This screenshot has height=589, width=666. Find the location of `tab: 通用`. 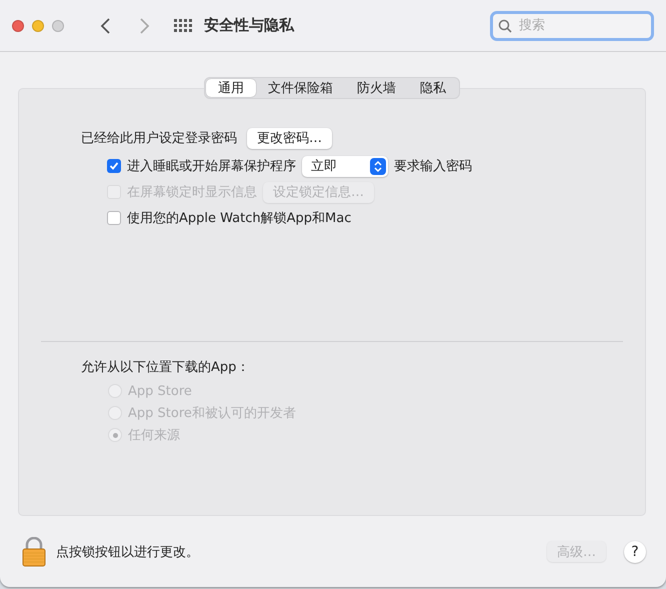

tab: 通用 is located at coordinates (231, 88).